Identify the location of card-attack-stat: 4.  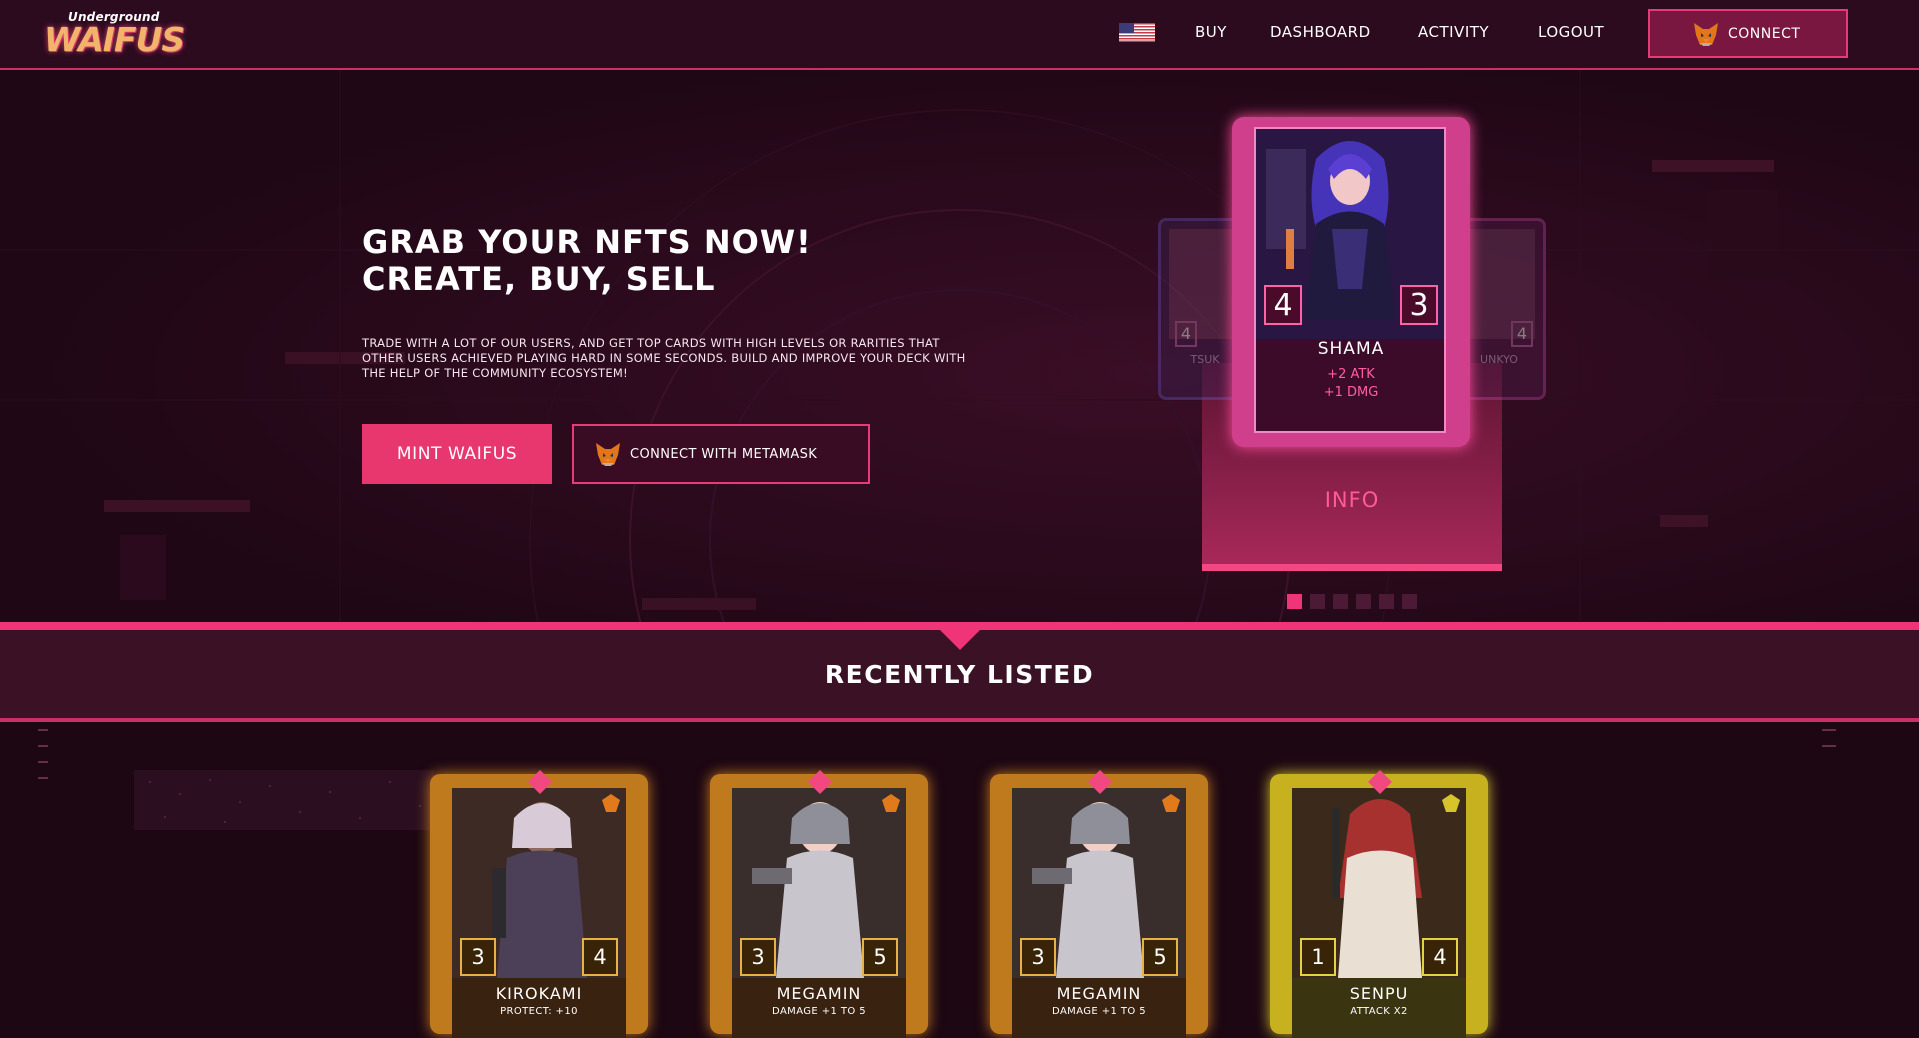
(1283, 305).